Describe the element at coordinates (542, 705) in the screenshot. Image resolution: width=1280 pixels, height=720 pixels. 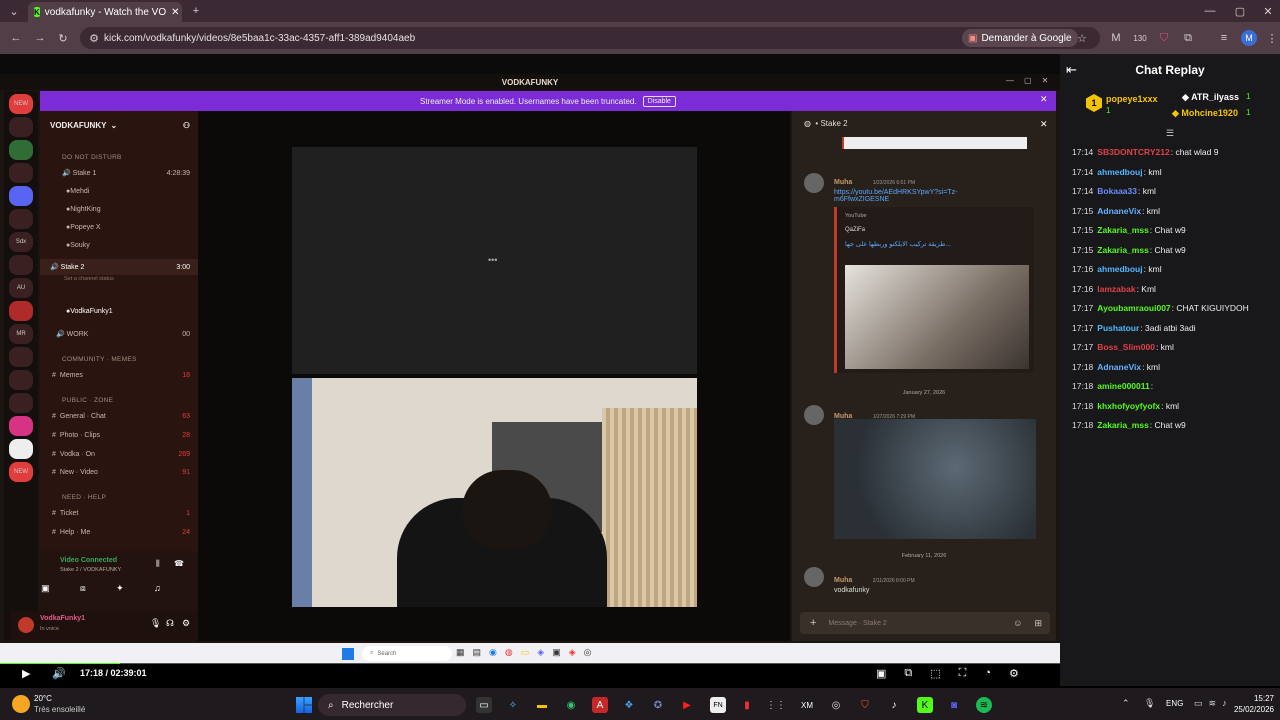
I see `file-explorer-icon: ▬` at that location.